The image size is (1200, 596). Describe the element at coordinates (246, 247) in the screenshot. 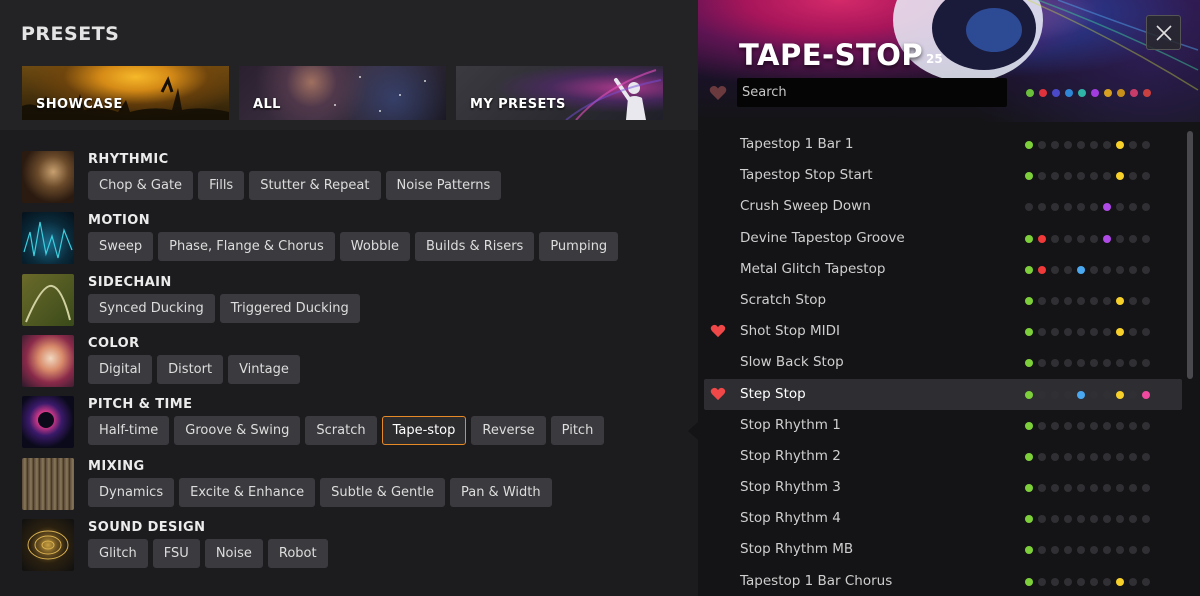

I see `tag-phase-flange-chorus: Phase, Flange & Chorus` at that location.